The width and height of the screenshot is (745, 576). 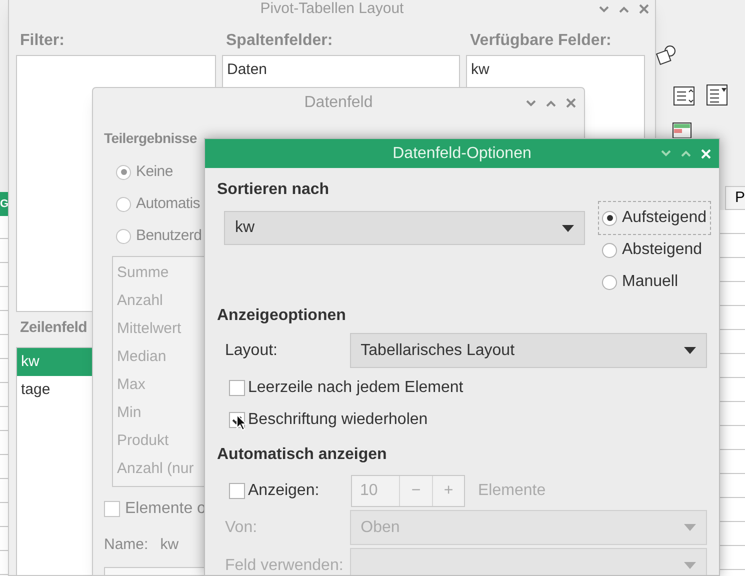 I want to click on radio-label: Keine, so click(x=154, y=172).